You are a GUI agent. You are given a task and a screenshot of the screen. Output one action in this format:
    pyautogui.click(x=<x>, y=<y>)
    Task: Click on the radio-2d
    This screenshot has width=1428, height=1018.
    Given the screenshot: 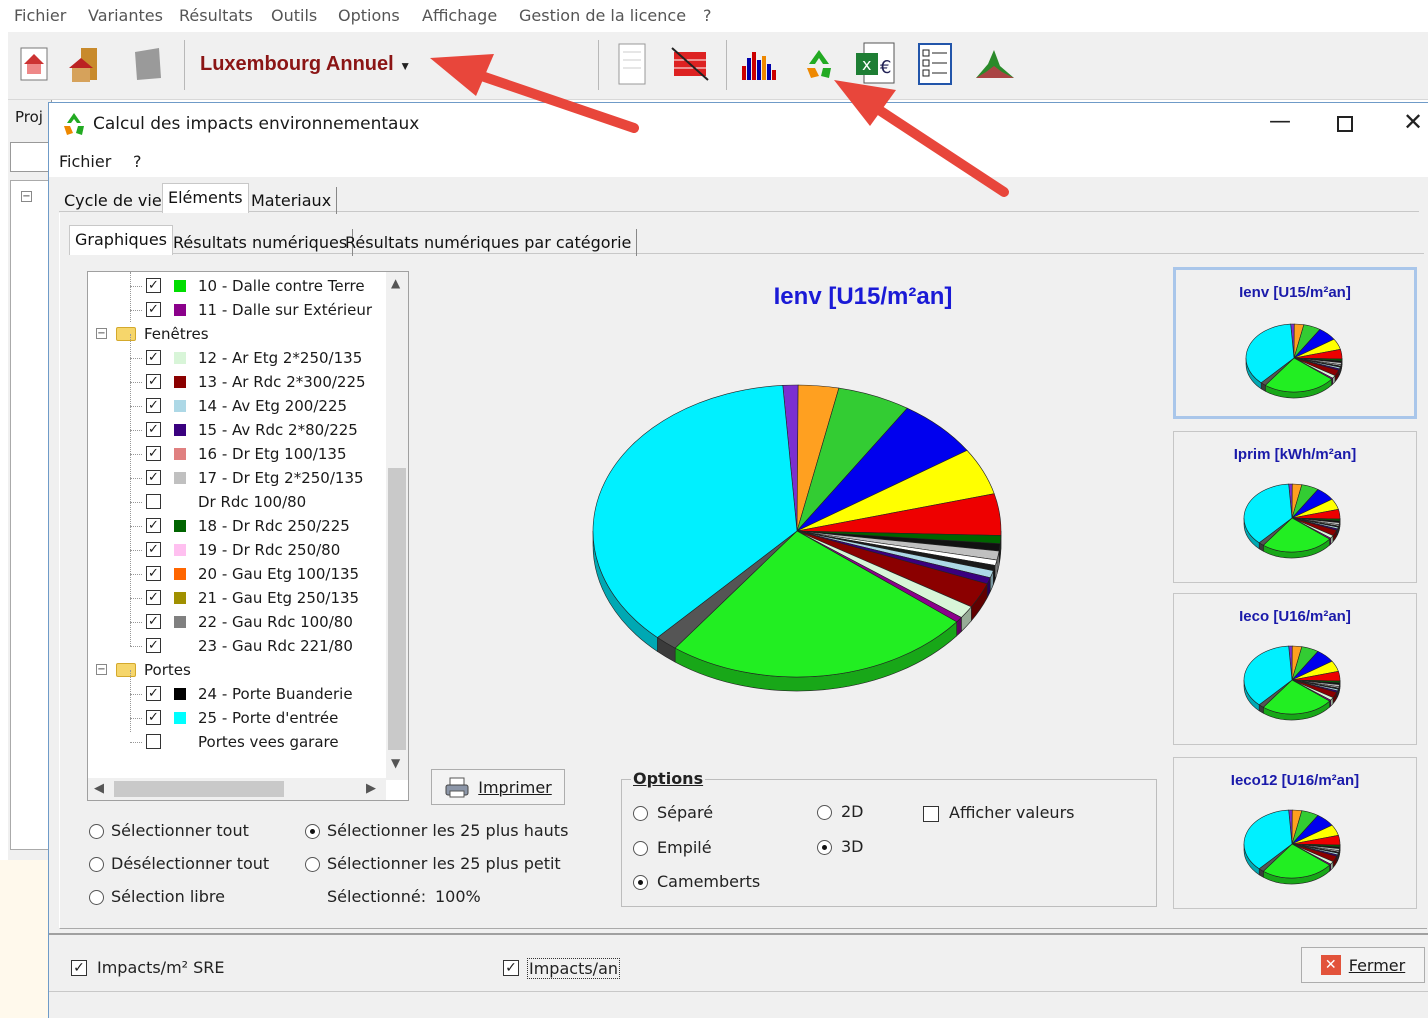 What is the action you would take?
    pyautogui.click(x=824, y=812)
    